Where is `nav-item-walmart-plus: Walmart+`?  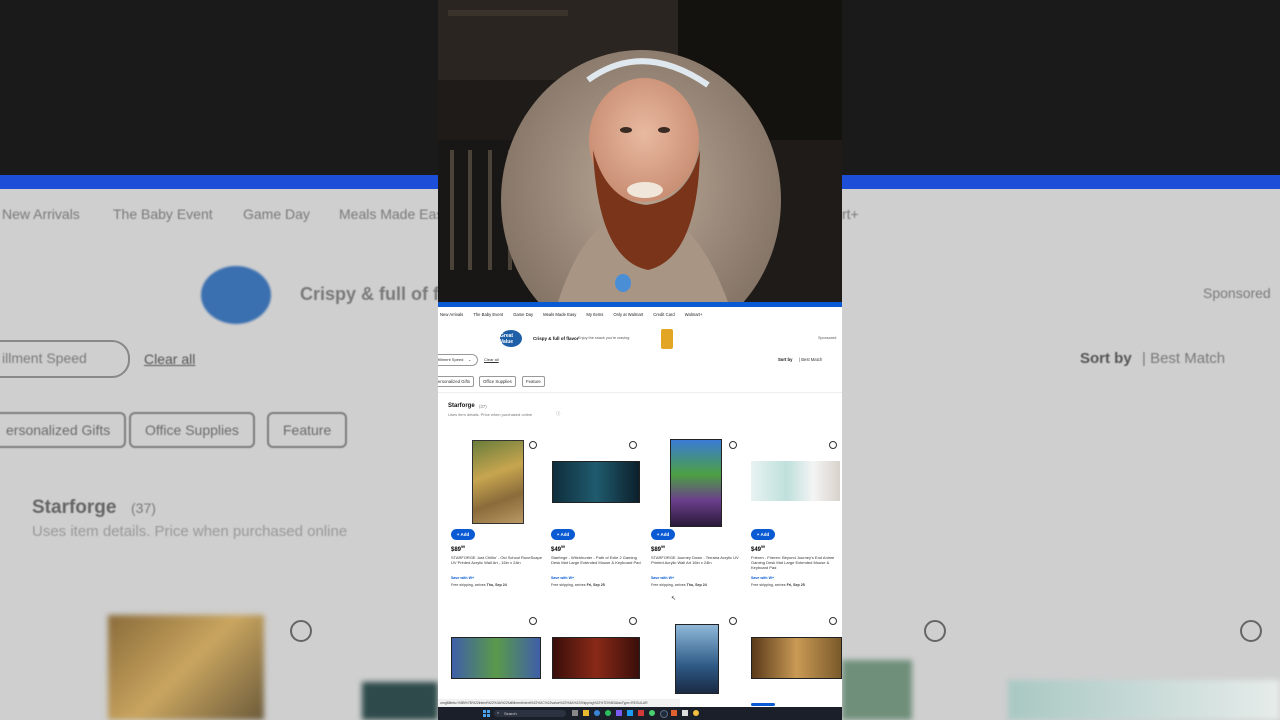
nav-item-walmart-plus: Walmart+ is located at coordinates (694, 314).